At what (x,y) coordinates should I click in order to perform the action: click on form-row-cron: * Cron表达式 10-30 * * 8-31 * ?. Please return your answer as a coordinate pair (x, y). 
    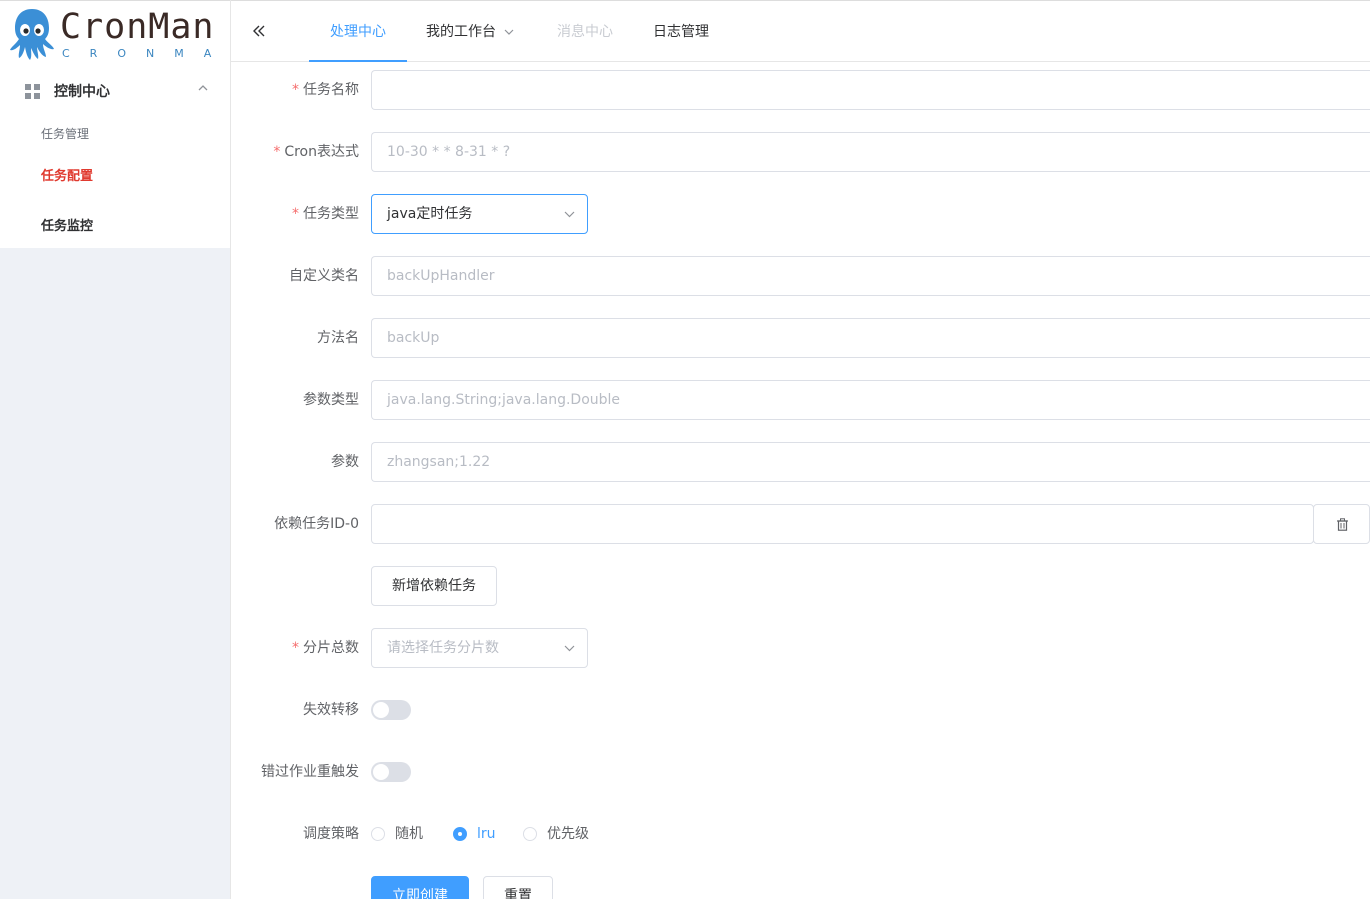
    Looking at the image, I should click on (800, 152).